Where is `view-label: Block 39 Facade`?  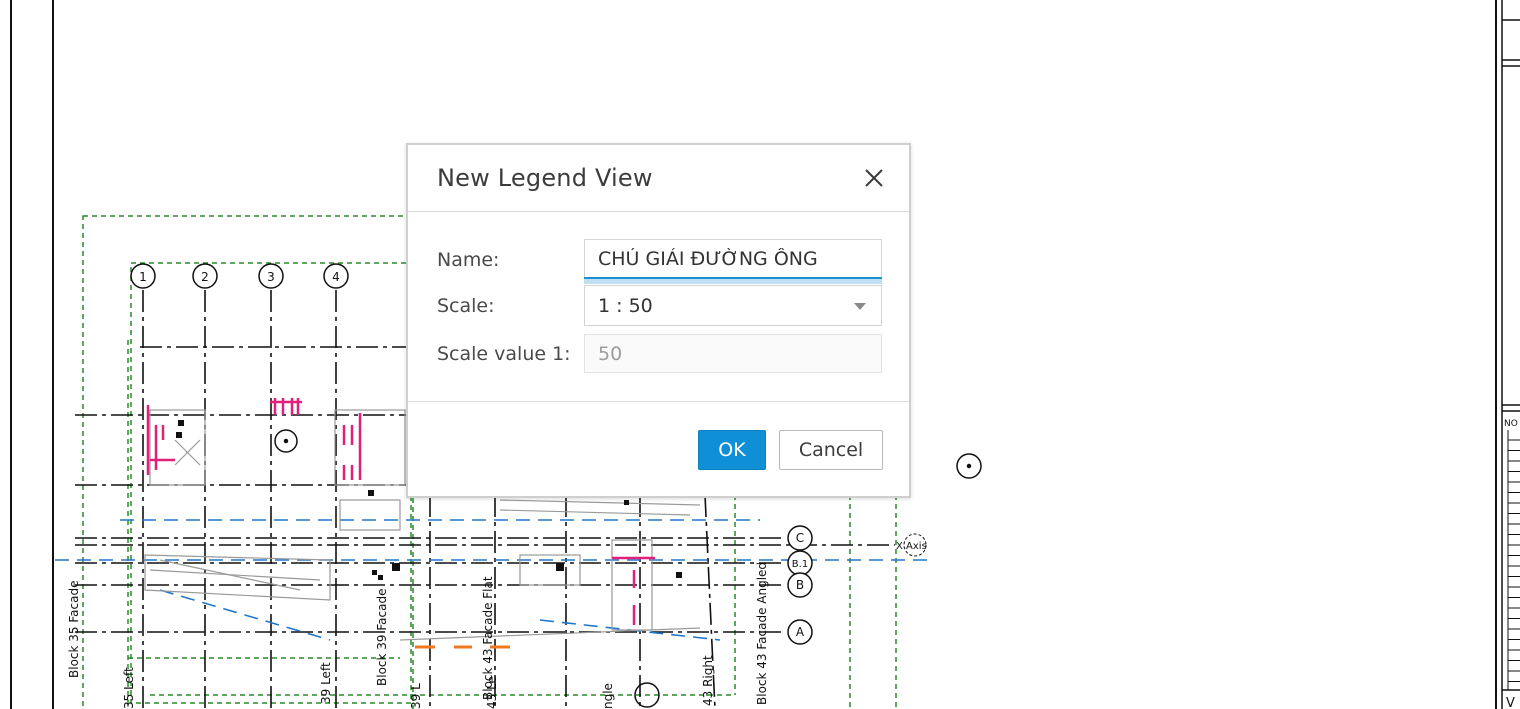 view-label: Block 39 Facade is located at coordinates (382, 637).